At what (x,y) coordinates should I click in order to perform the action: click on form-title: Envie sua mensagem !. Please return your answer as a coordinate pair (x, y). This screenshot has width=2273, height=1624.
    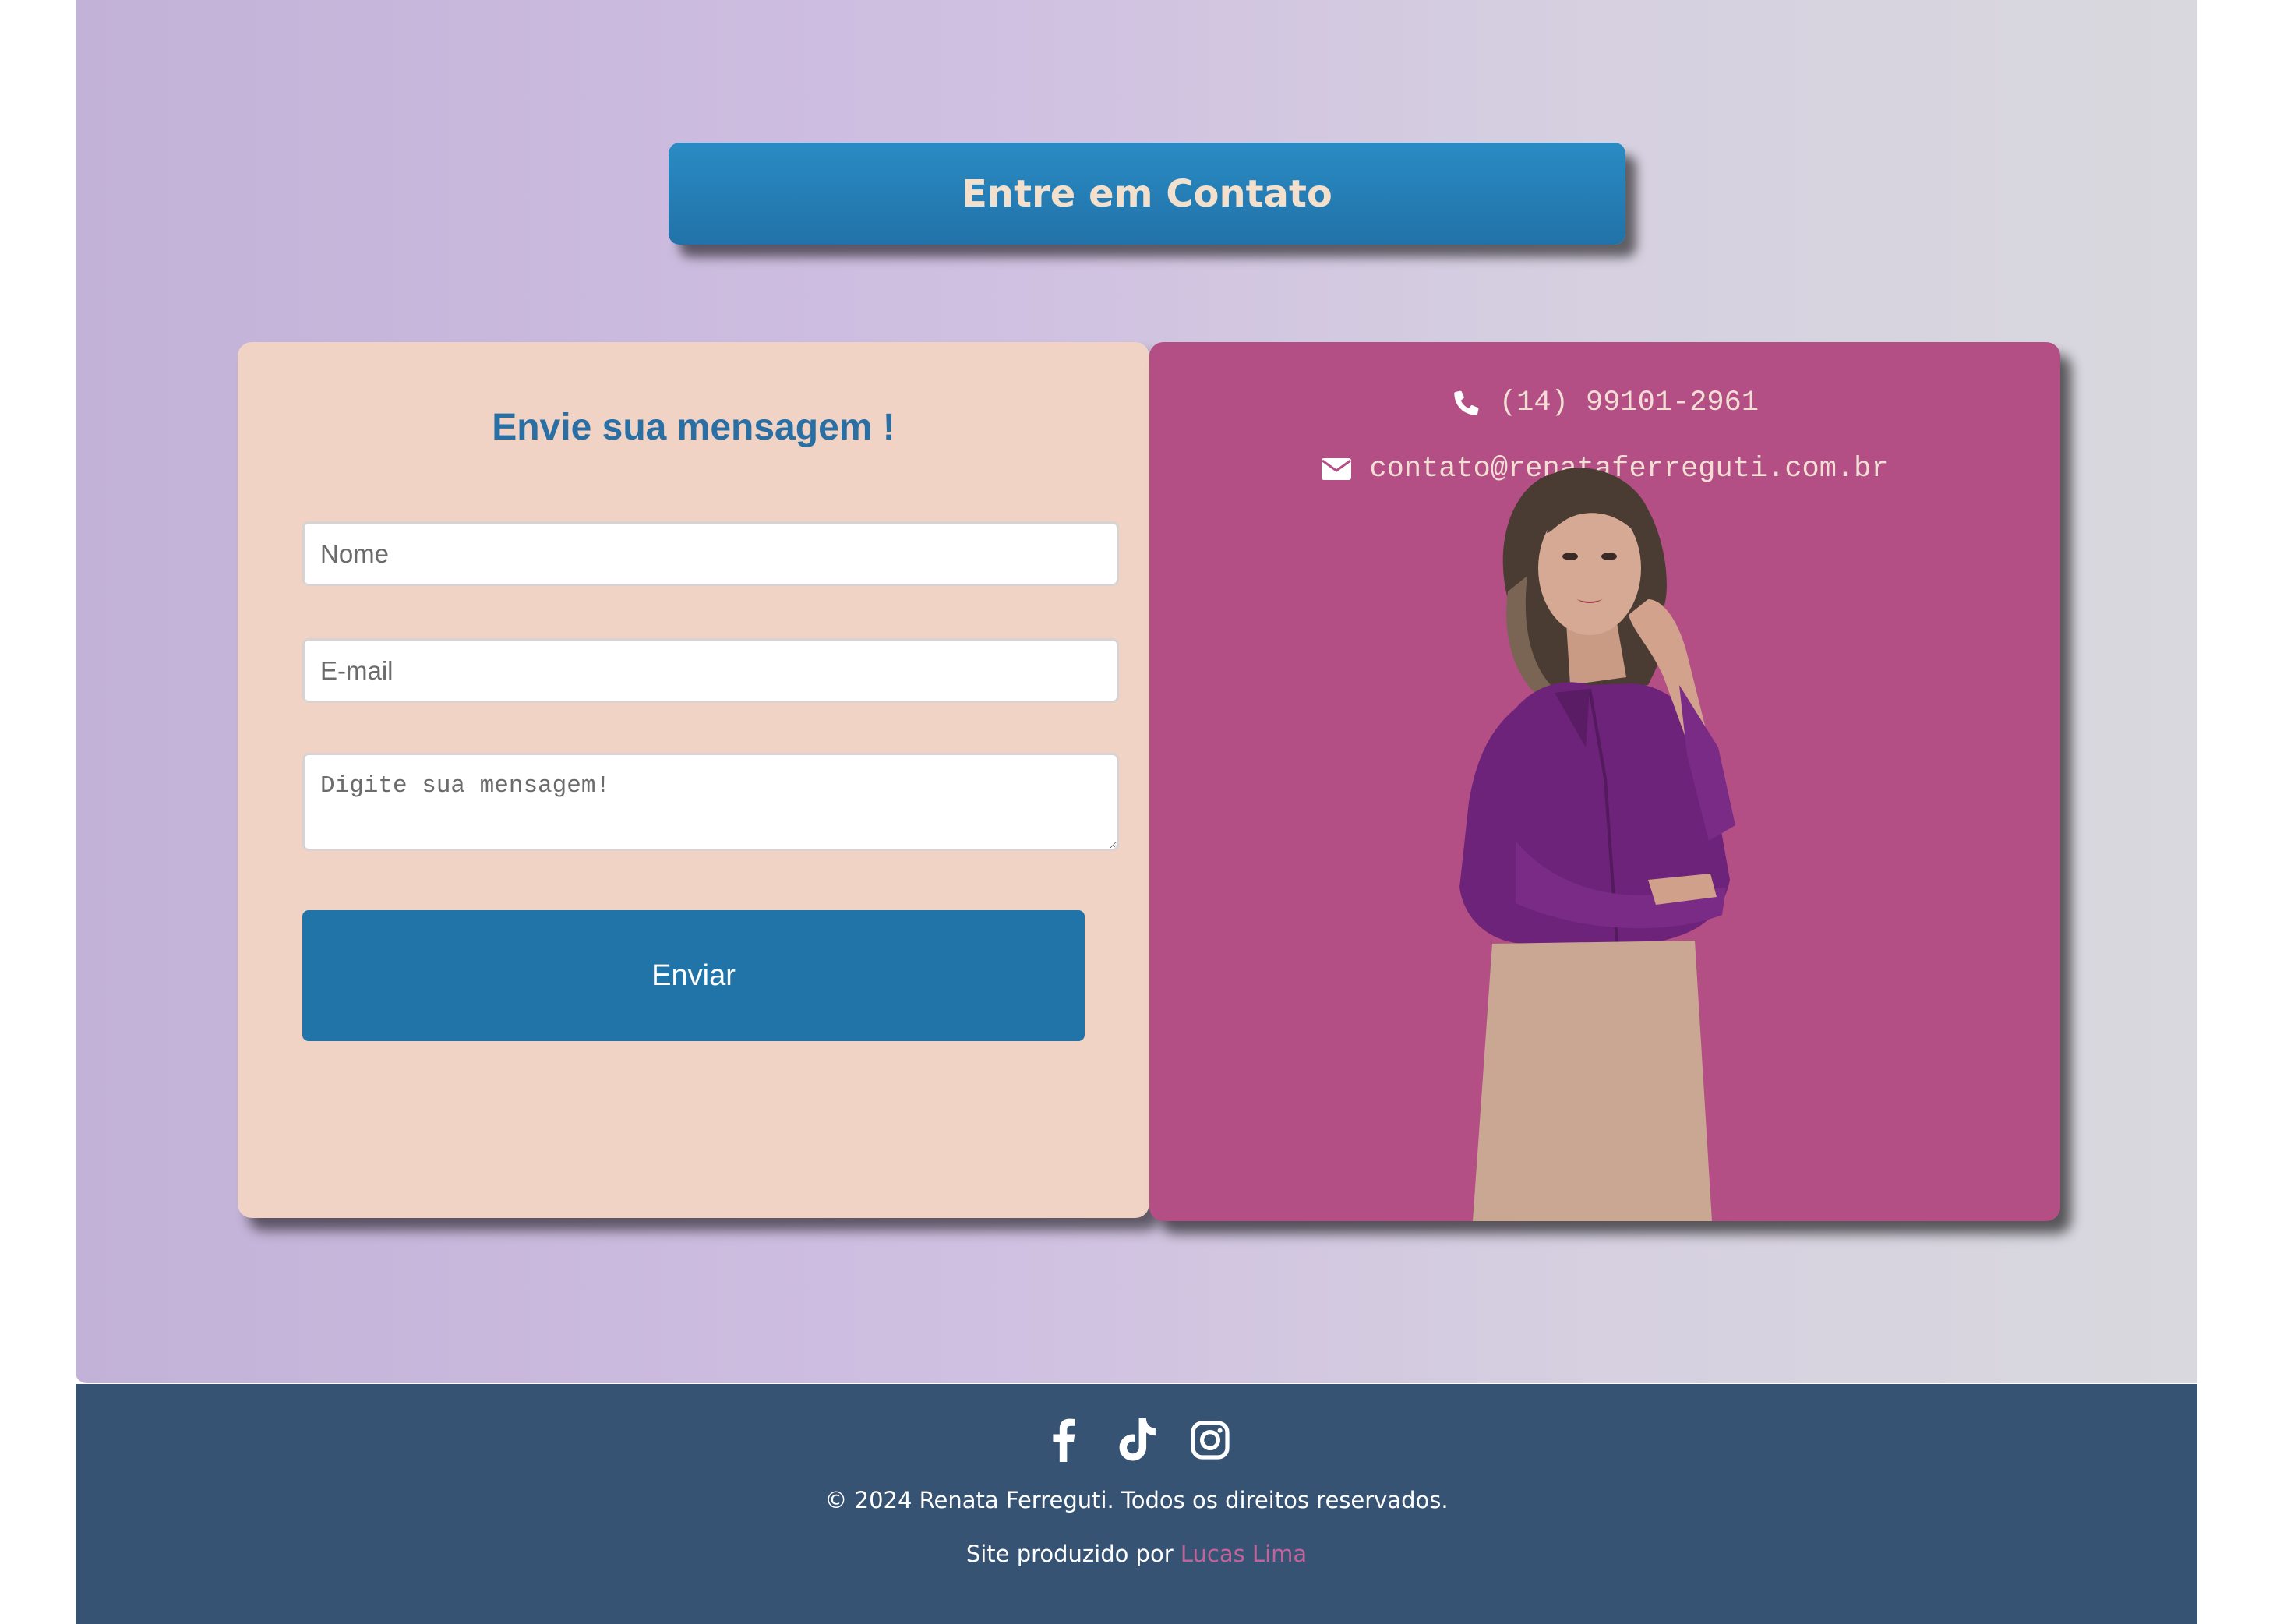
    Looking at the image, I should click on (693, 427).